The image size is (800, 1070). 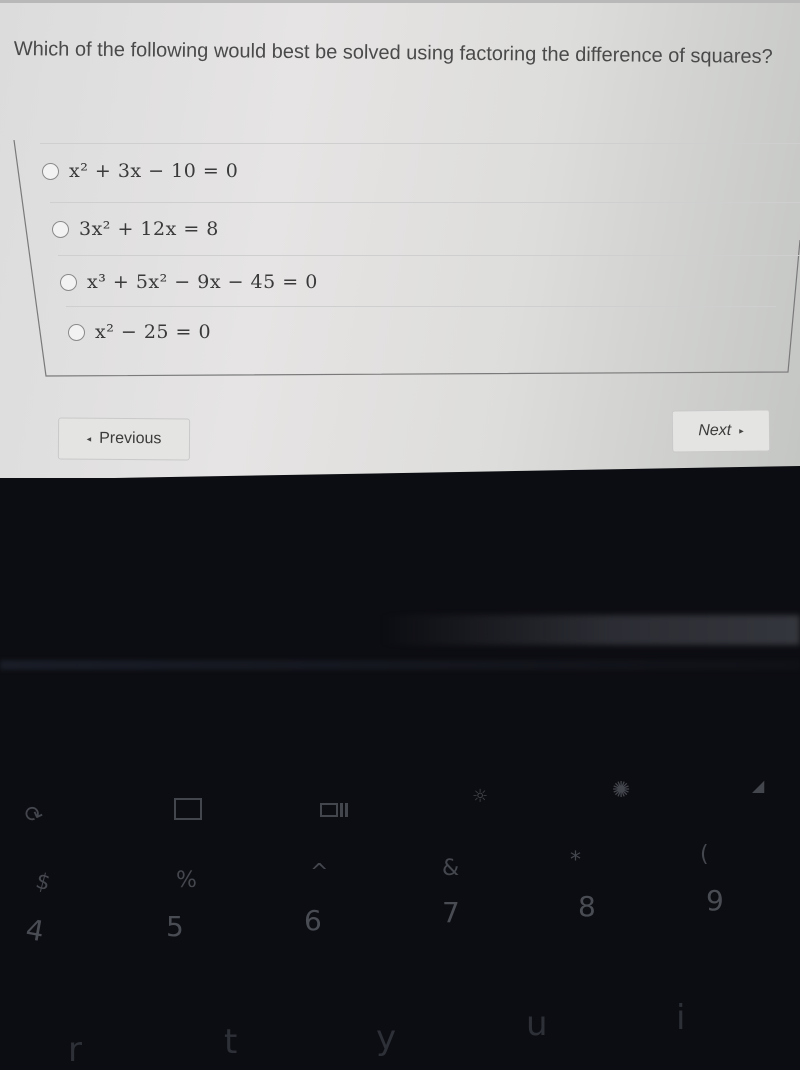 I want to click on answer-option-b: 3x² + 12x = 8, so click(x=135, y=229).